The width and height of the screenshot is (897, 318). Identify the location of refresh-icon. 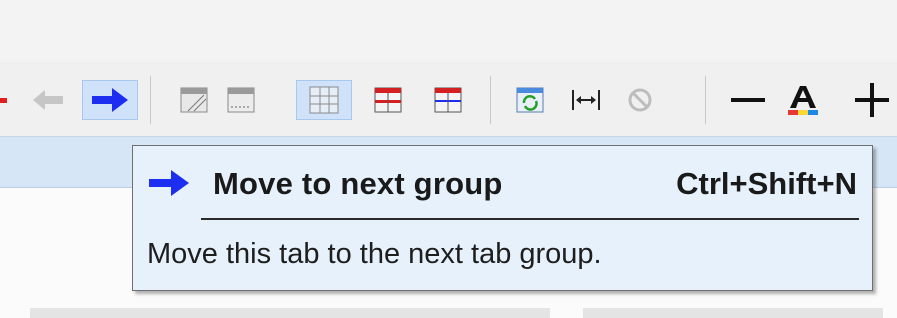
(530, 100).